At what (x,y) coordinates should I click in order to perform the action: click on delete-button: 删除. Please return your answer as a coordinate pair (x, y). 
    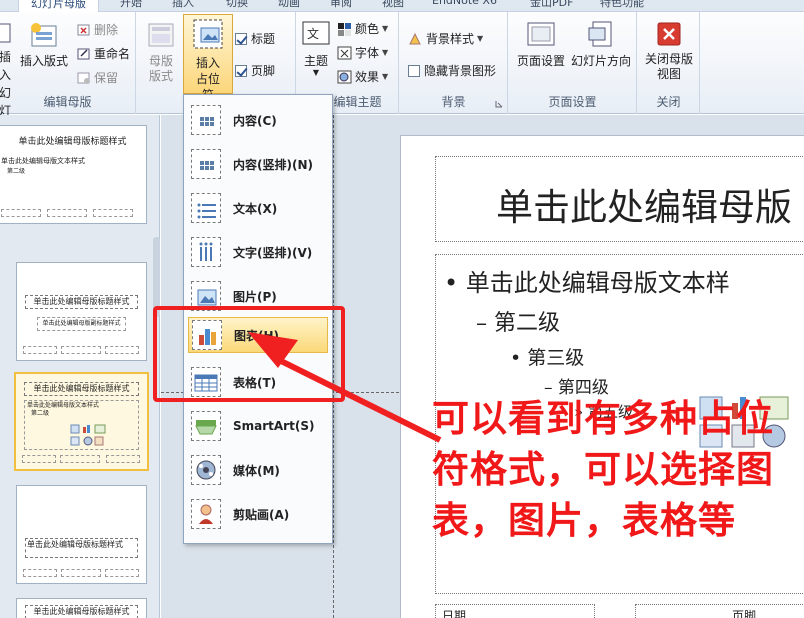
    Looking at the image, I should click on (97, 29).